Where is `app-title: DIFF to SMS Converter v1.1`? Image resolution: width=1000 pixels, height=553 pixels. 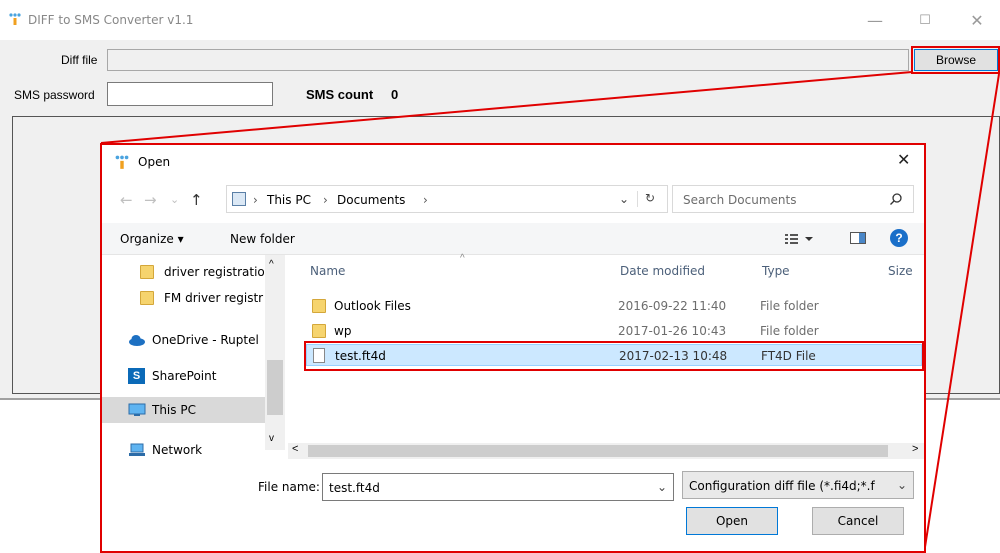
app-title: DIFF to SMS Converter v1.1 is located at coordinates (111, 20).